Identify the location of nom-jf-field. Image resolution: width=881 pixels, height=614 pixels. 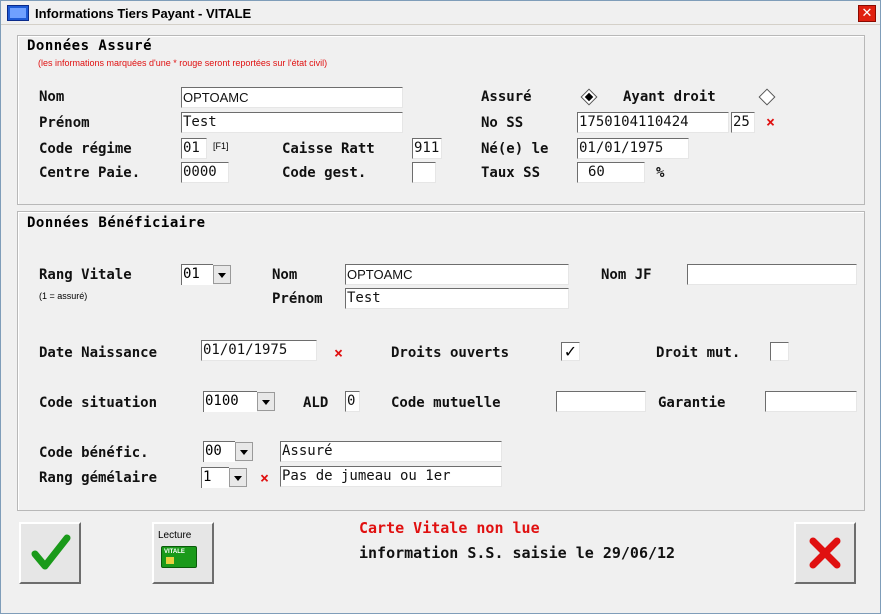
(772, 274).